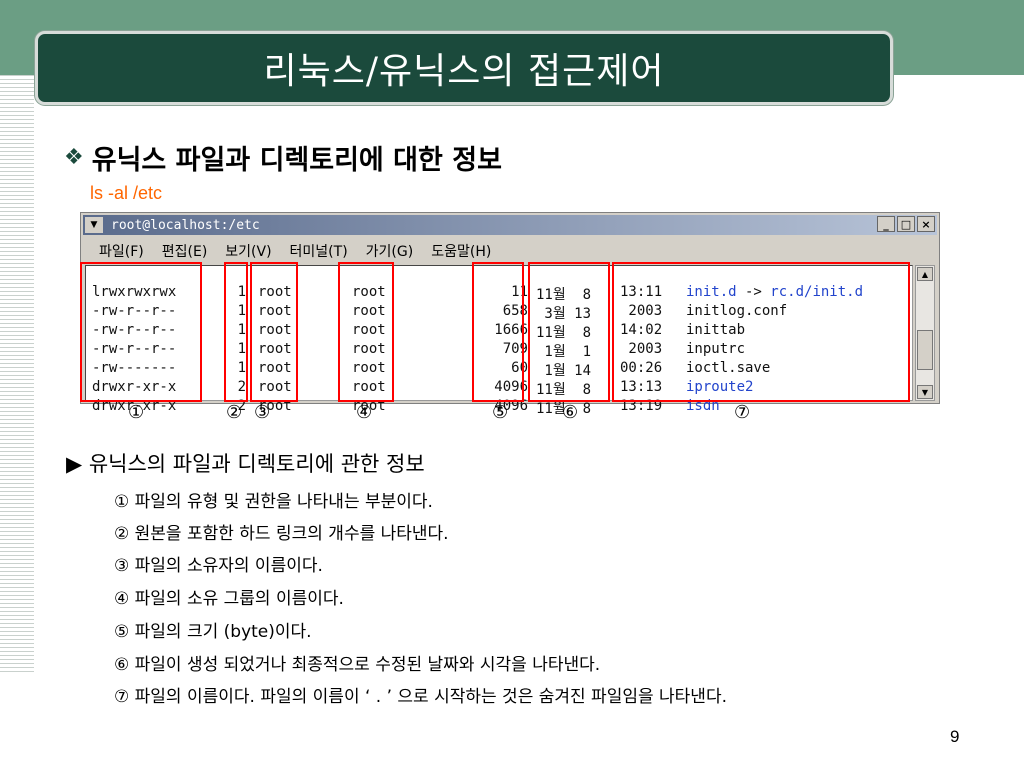 The image size is (1024, 768). What do you see at coordinates (248, 251) in the screenshot?
I see `menu-view: 보기(V)` at bounding box center [248, 251].